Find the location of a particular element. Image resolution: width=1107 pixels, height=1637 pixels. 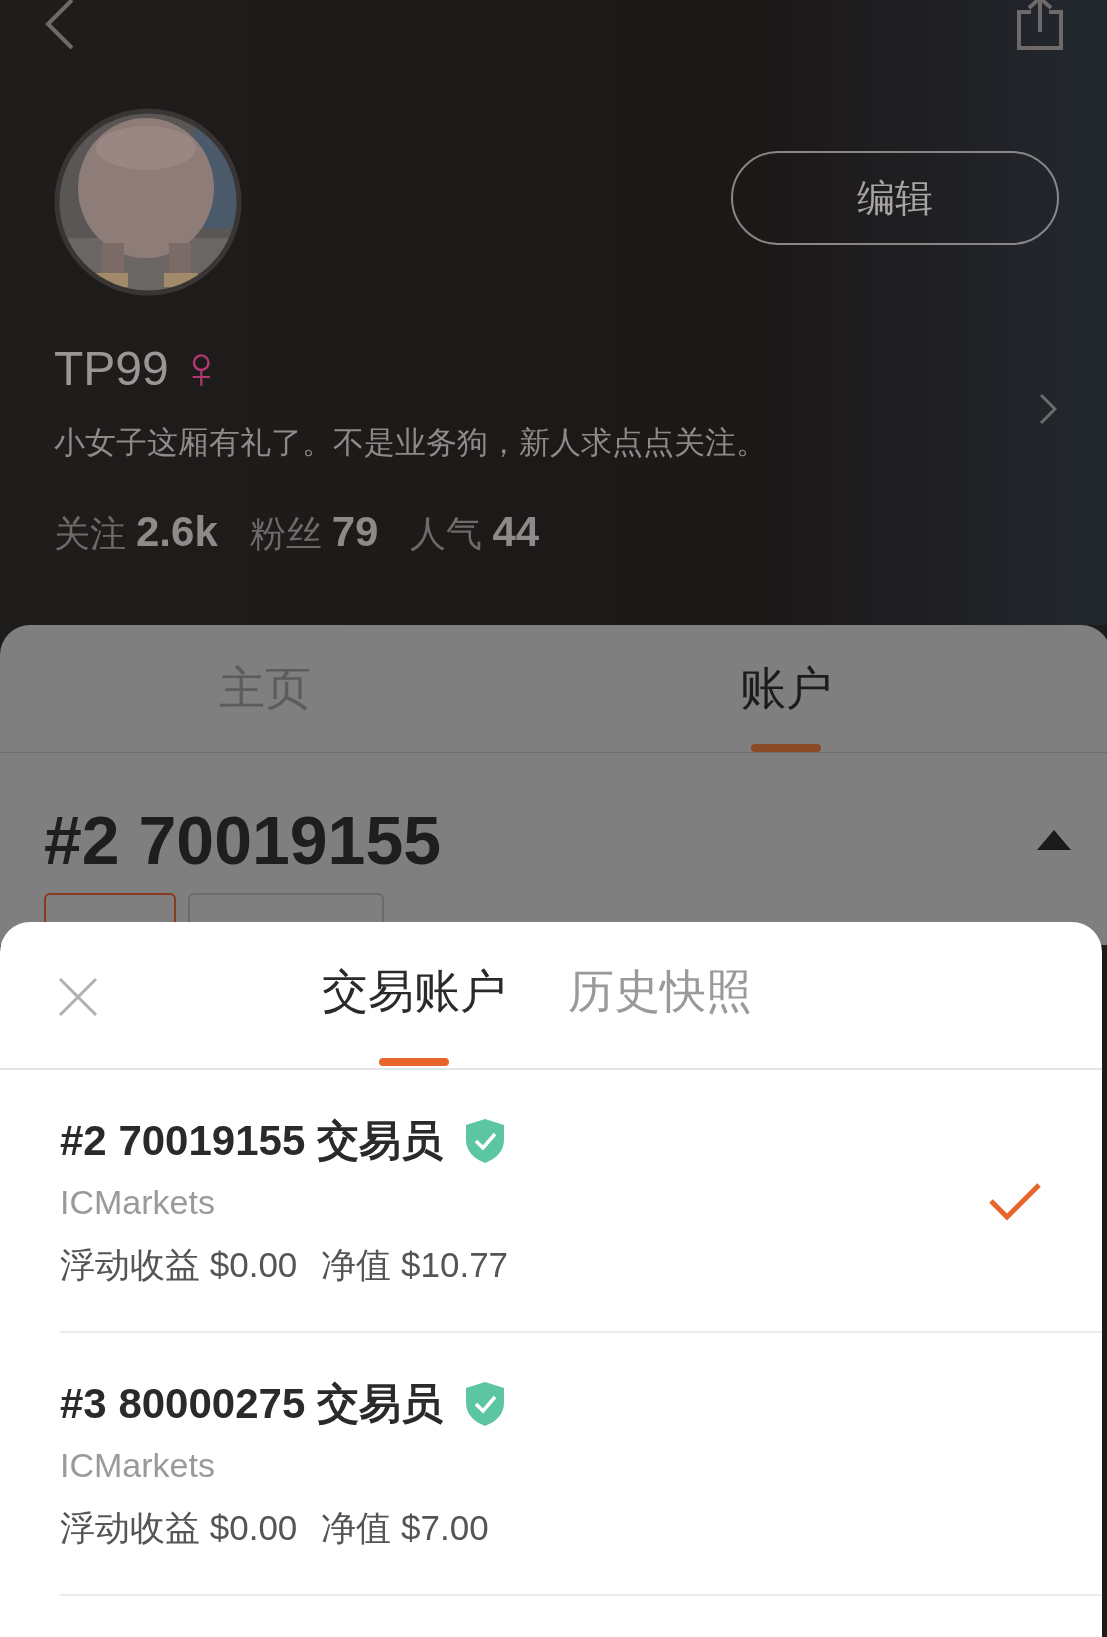

account-title: #2 70019155 交易员 is located at coordinates (251, 1140).